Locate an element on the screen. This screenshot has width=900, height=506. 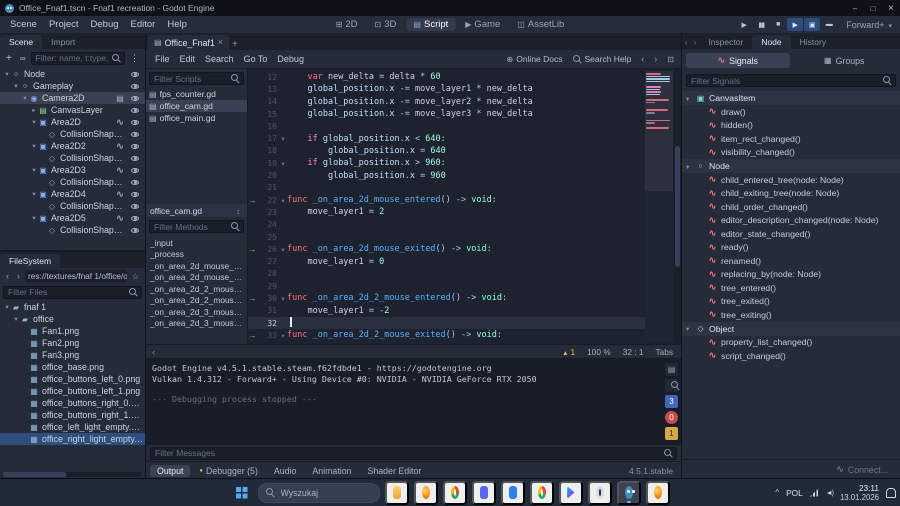
history-forward-button is located at coordinates (18, 276).